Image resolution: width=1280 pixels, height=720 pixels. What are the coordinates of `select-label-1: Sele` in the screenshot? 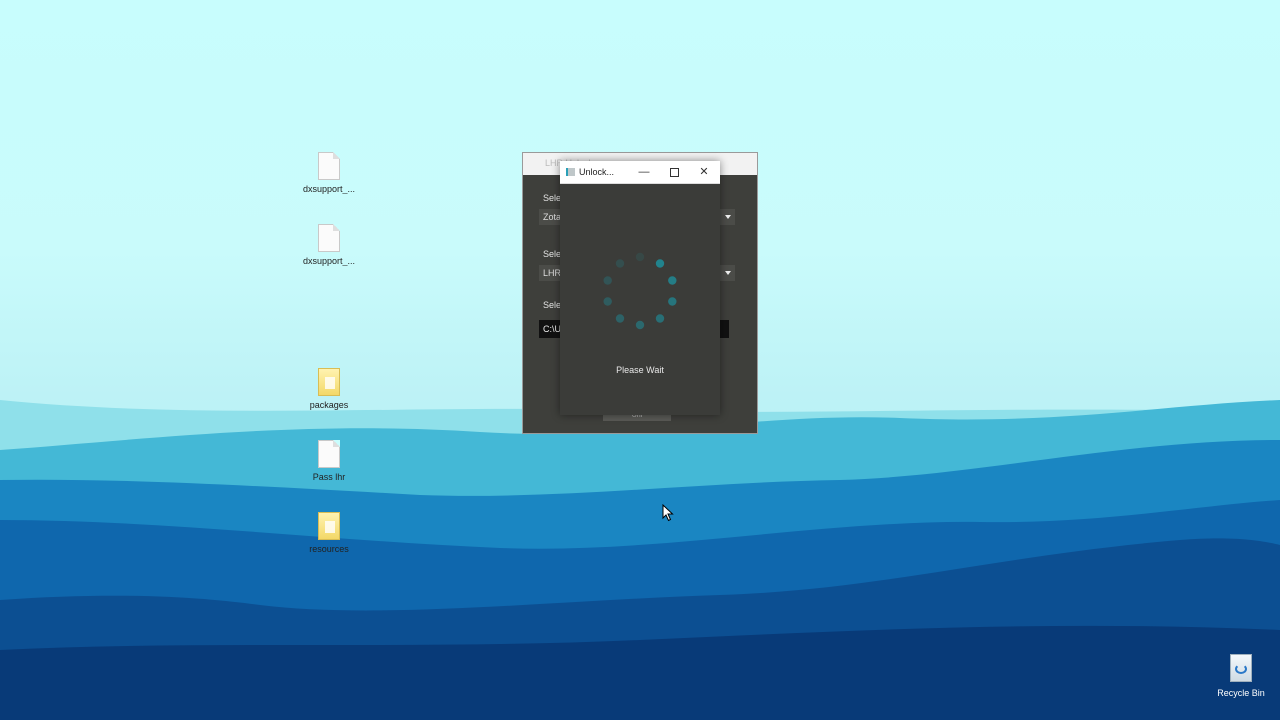 It's located at (552, 198).